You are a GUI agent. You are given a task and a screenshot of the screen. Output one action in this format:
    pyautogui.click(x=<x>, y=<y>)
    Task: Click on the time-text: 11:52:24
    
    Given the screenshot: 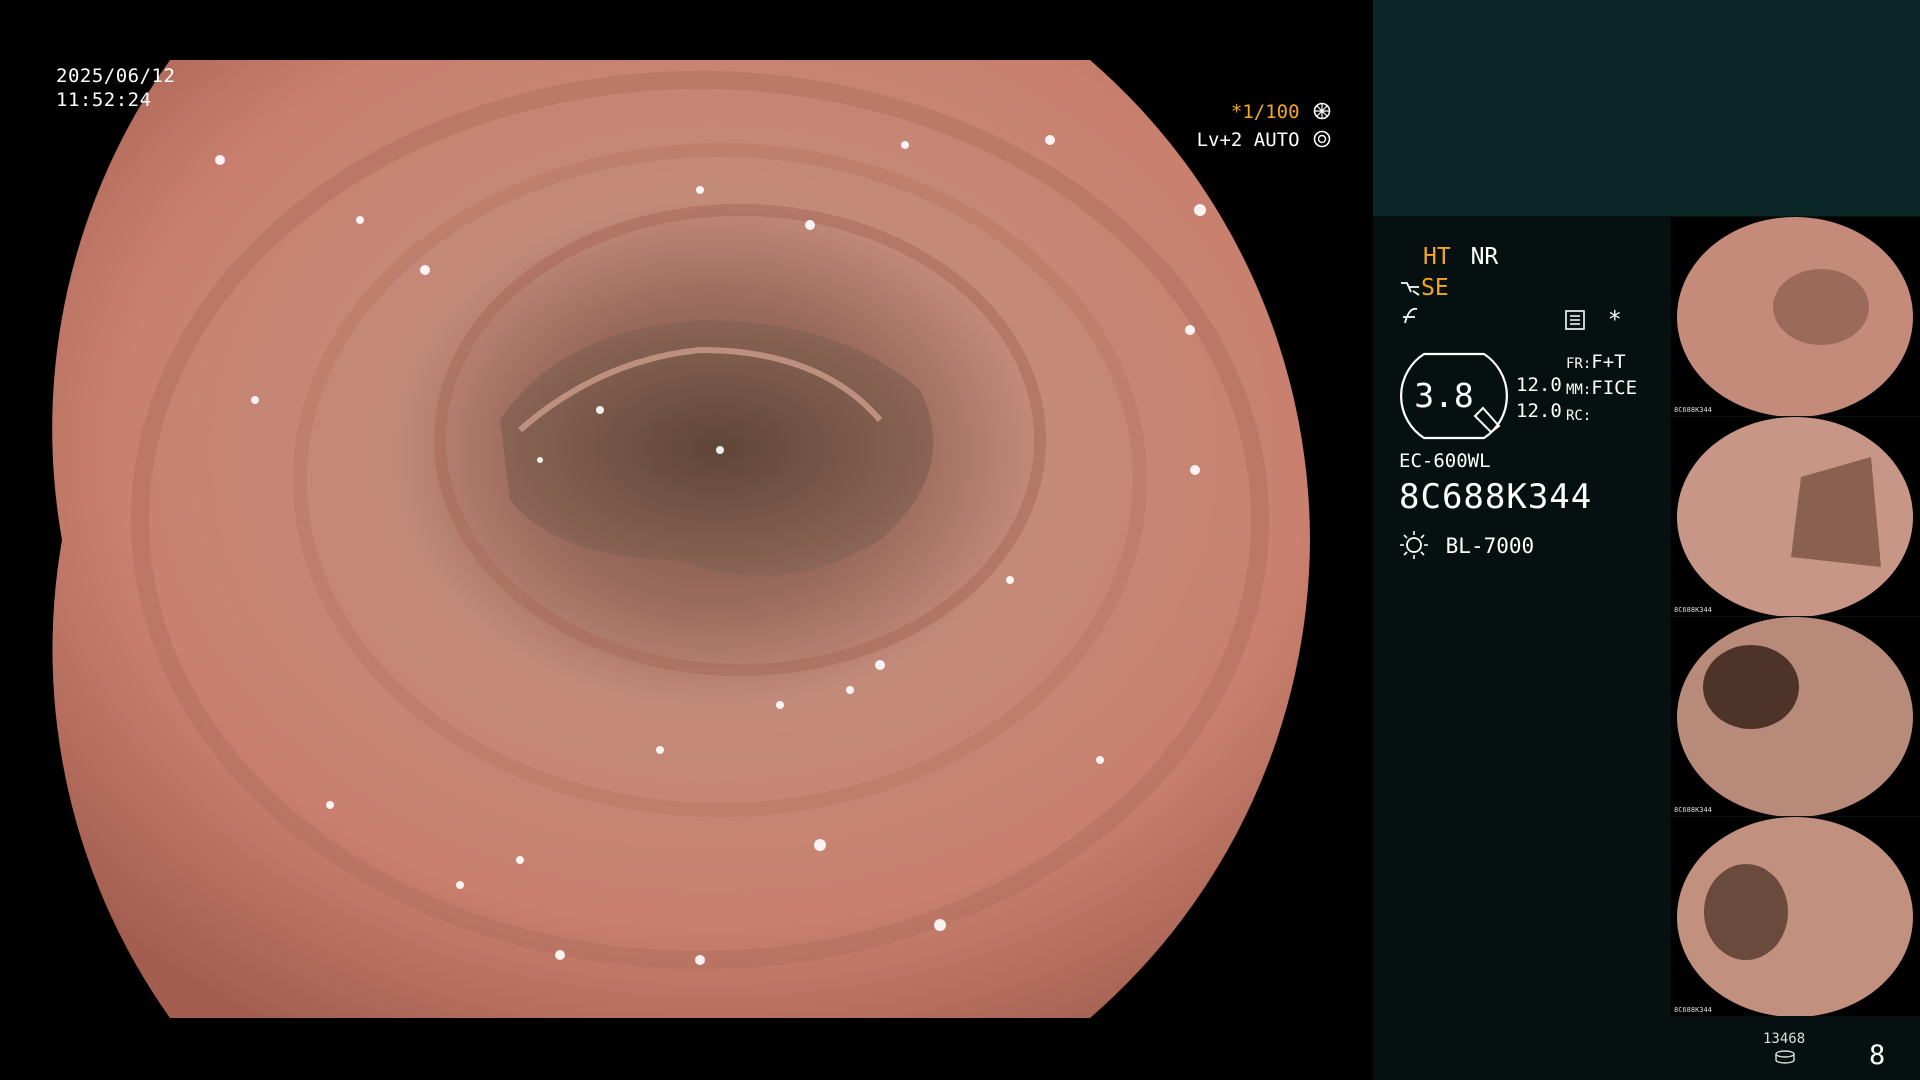 What is the action you would take?
    pyautogui.click(x=104, y=100)
    